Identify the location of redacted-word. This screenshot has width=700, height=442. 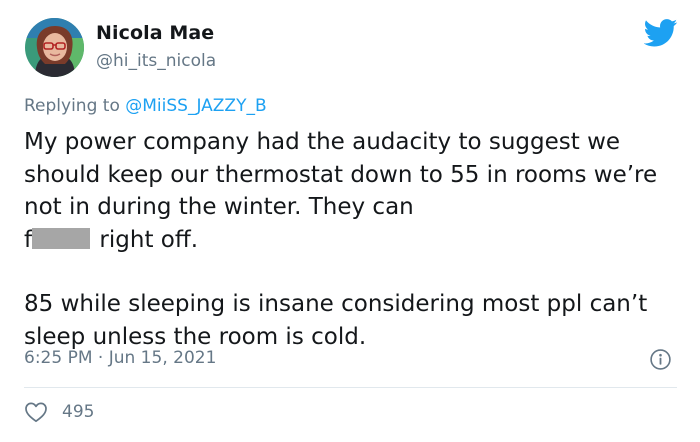
(61, 238).